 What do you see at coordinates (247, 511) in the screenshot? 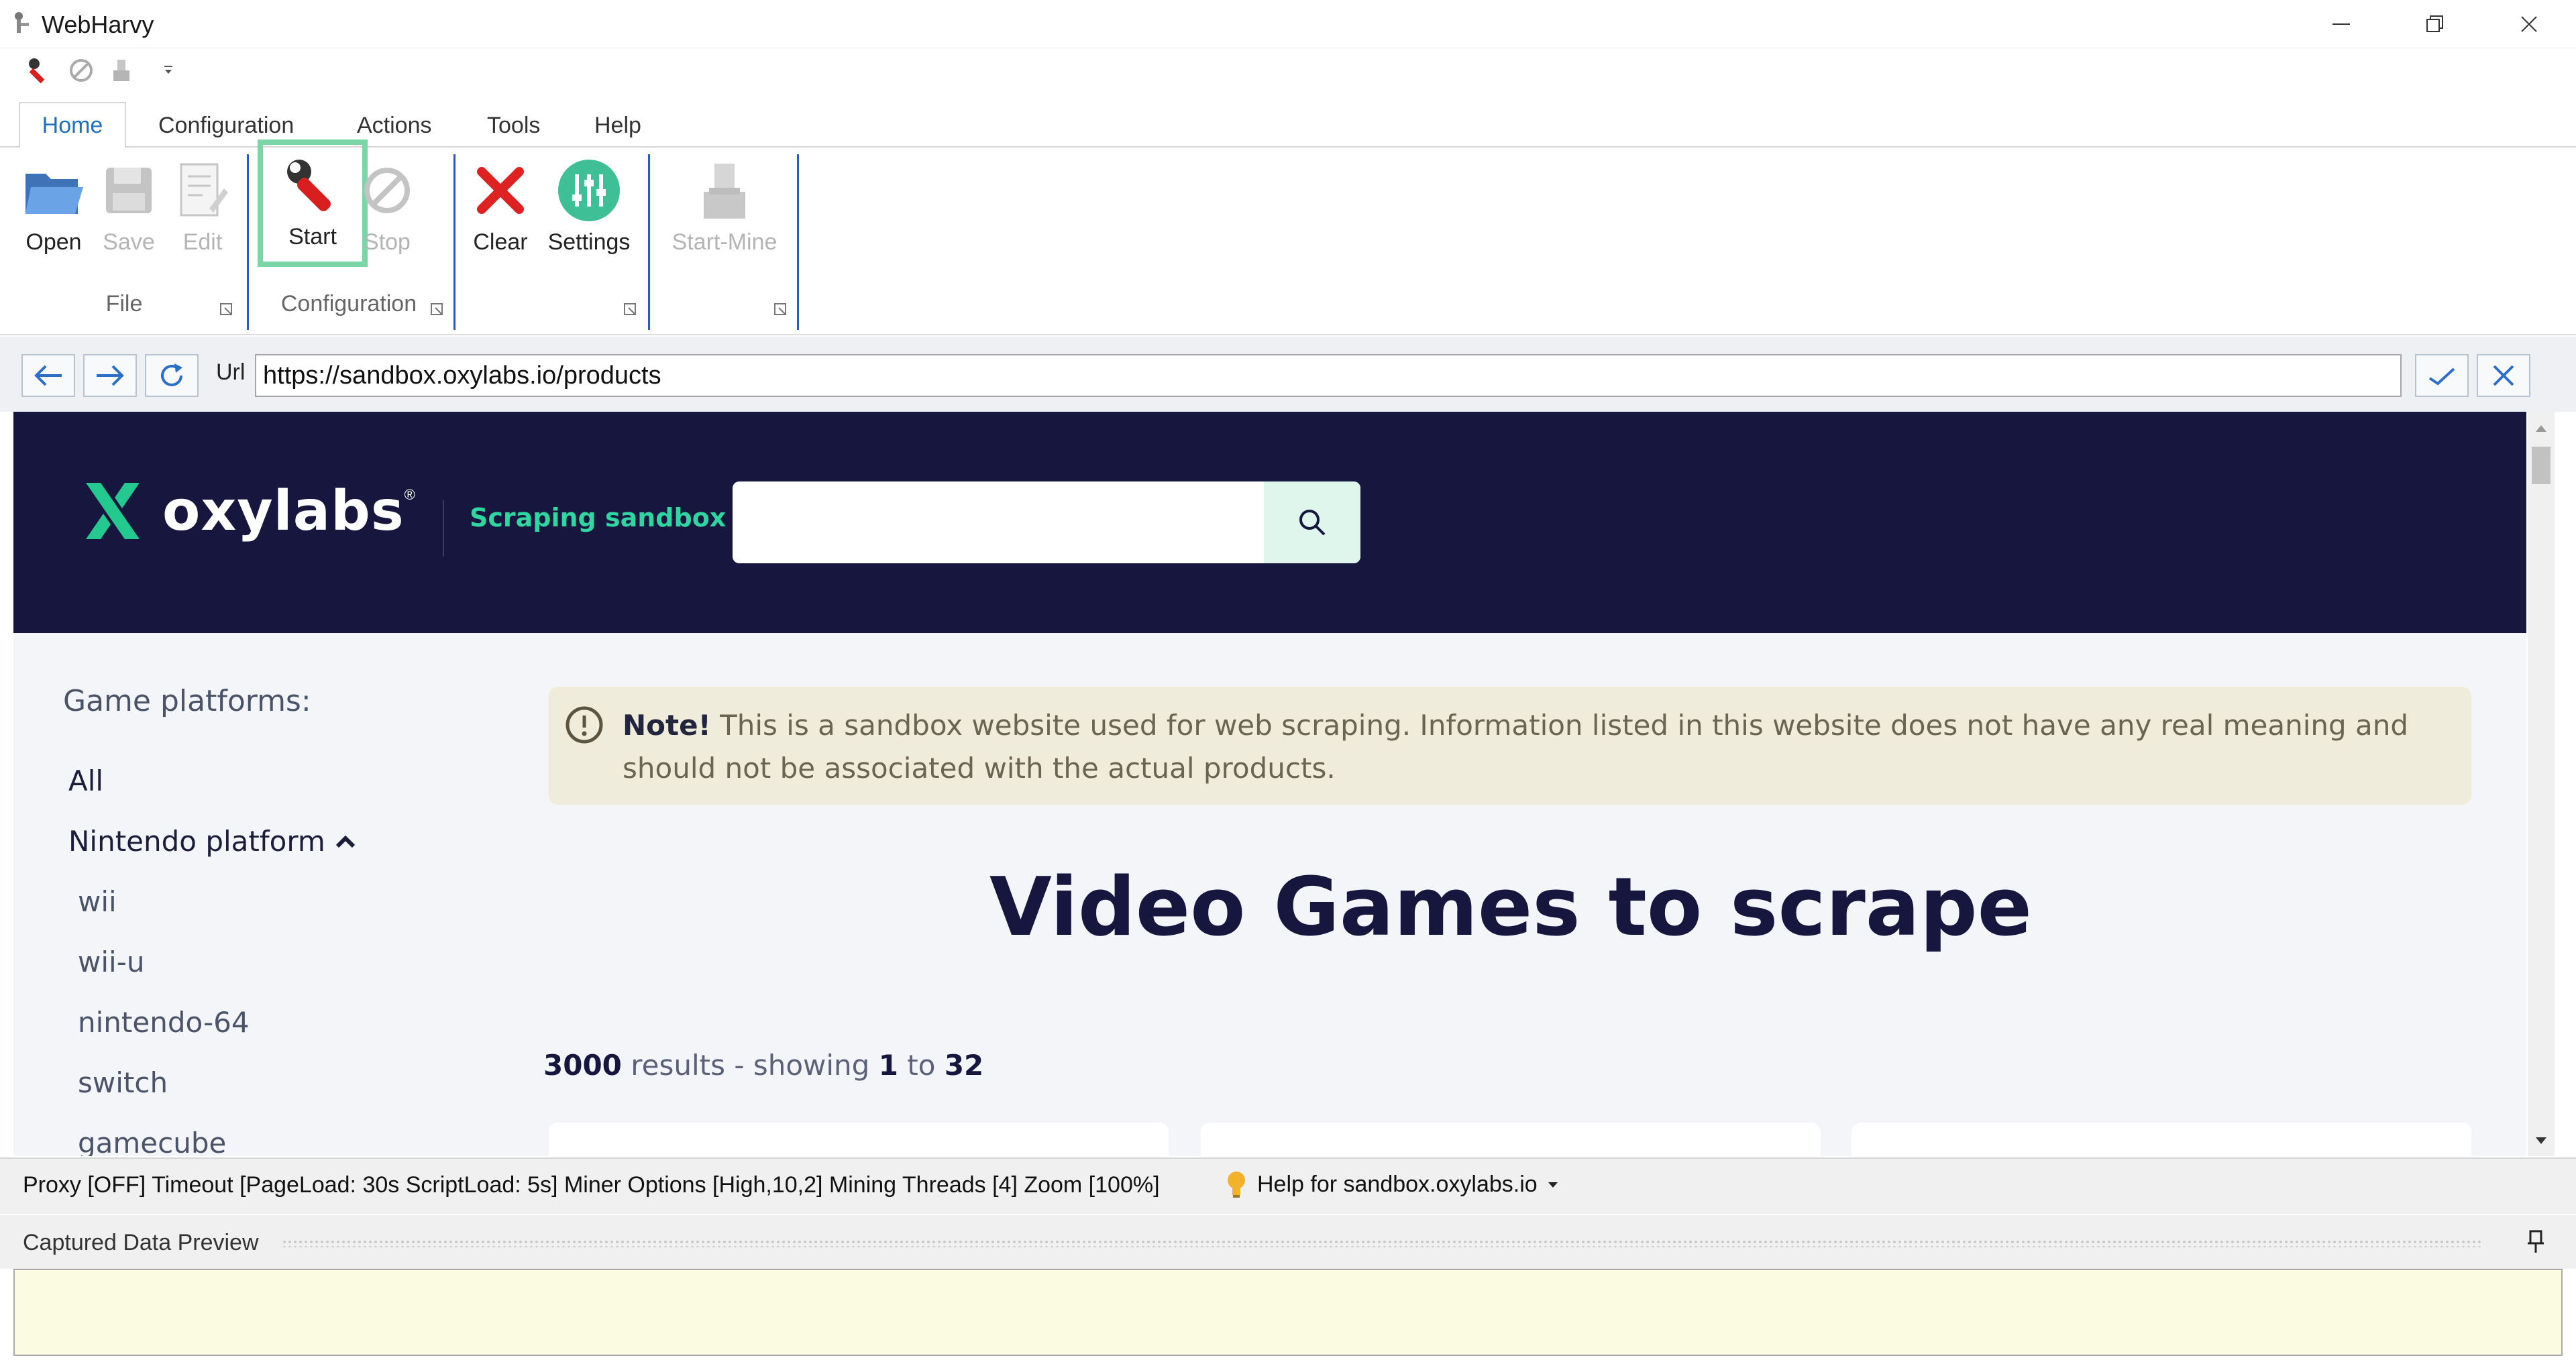
I see `oxylabs-logo: oxylabs ®` at bounding box center [247, 511].